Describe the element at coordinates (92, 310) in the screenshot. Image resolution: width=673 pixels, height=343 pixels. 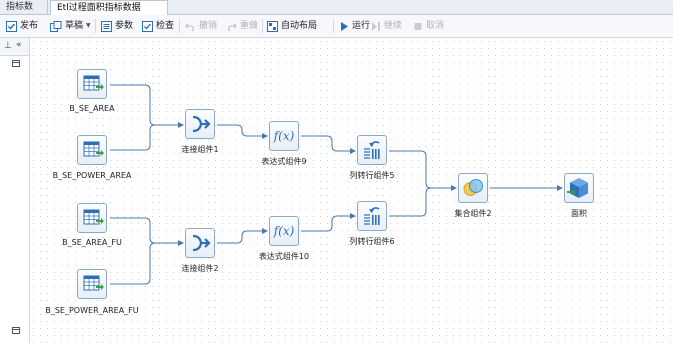
I see `node-label-b-se-power-area-fu: B_SE_POWER_AREA_FU` at that location.